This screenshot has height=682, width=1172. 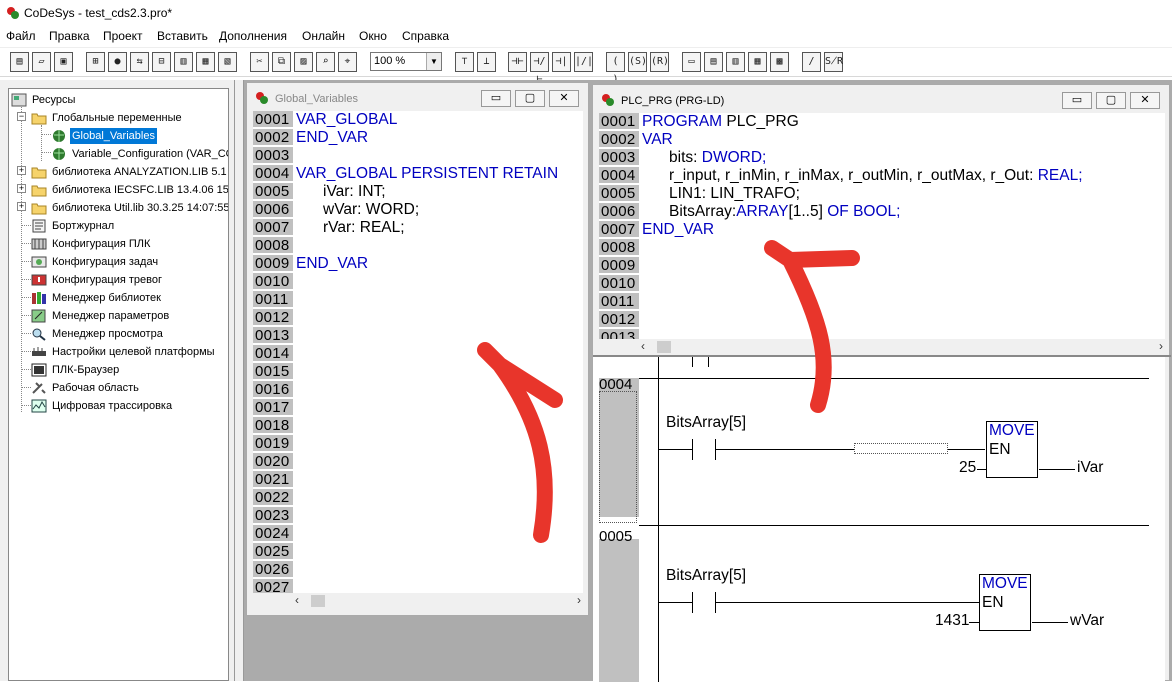 What do you see at coordinates (691, 62) in the screenshot?
I see `function-block-icon: ▭` at bounding box center [691, 62].